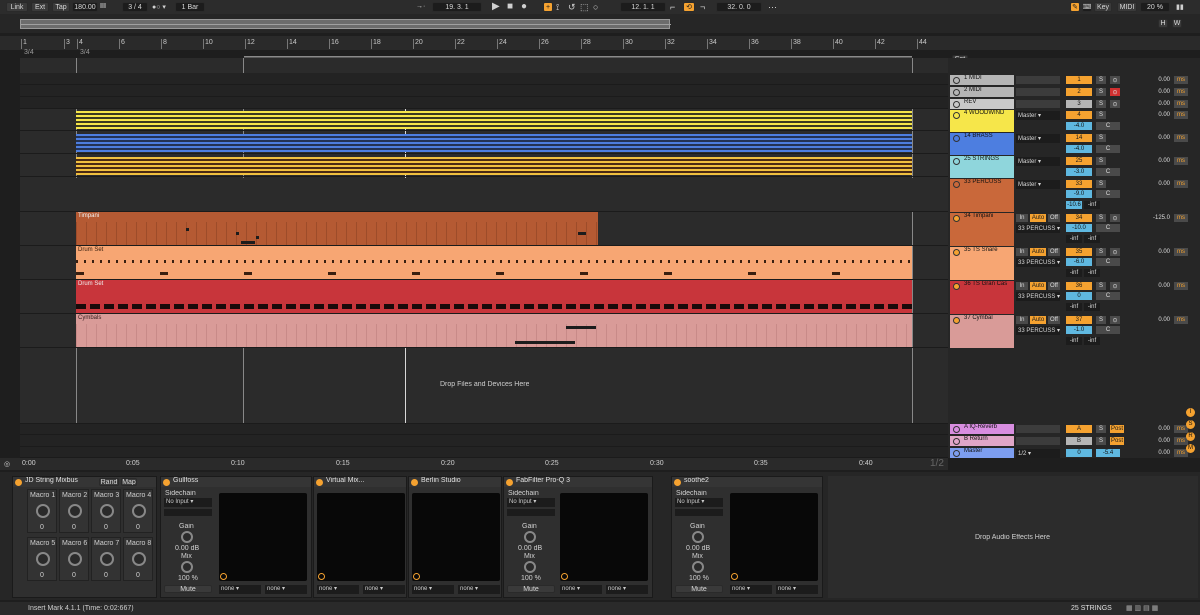 This screenshot has height=615, width=1200. What do you see at coordinates (572, 7) in the screenshot?
I see `re-enable-automation-icon: ↺` at bounding box center [572, 7].